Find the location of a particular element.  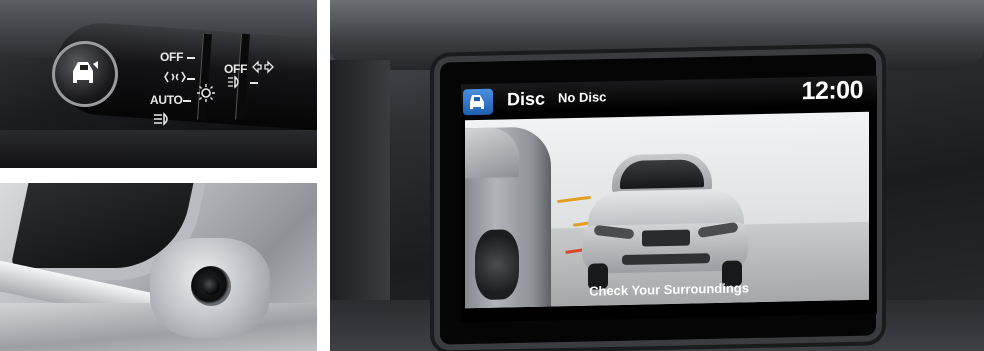

fog-light-icon is located at coordinates (161, 119).